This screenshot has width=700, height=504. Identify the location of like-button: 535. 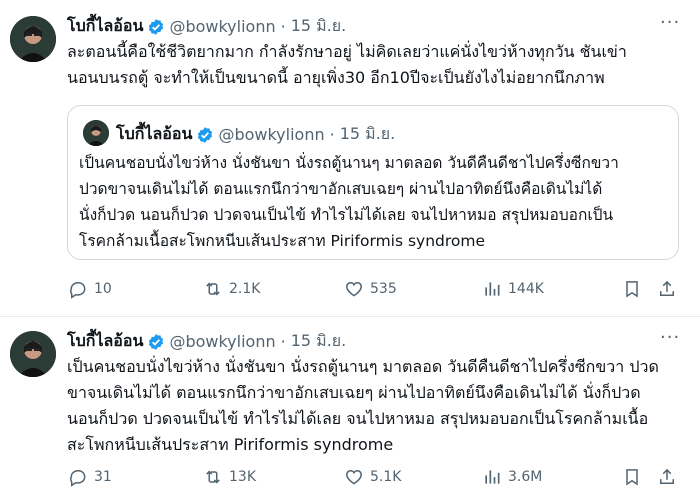
(370, 289).